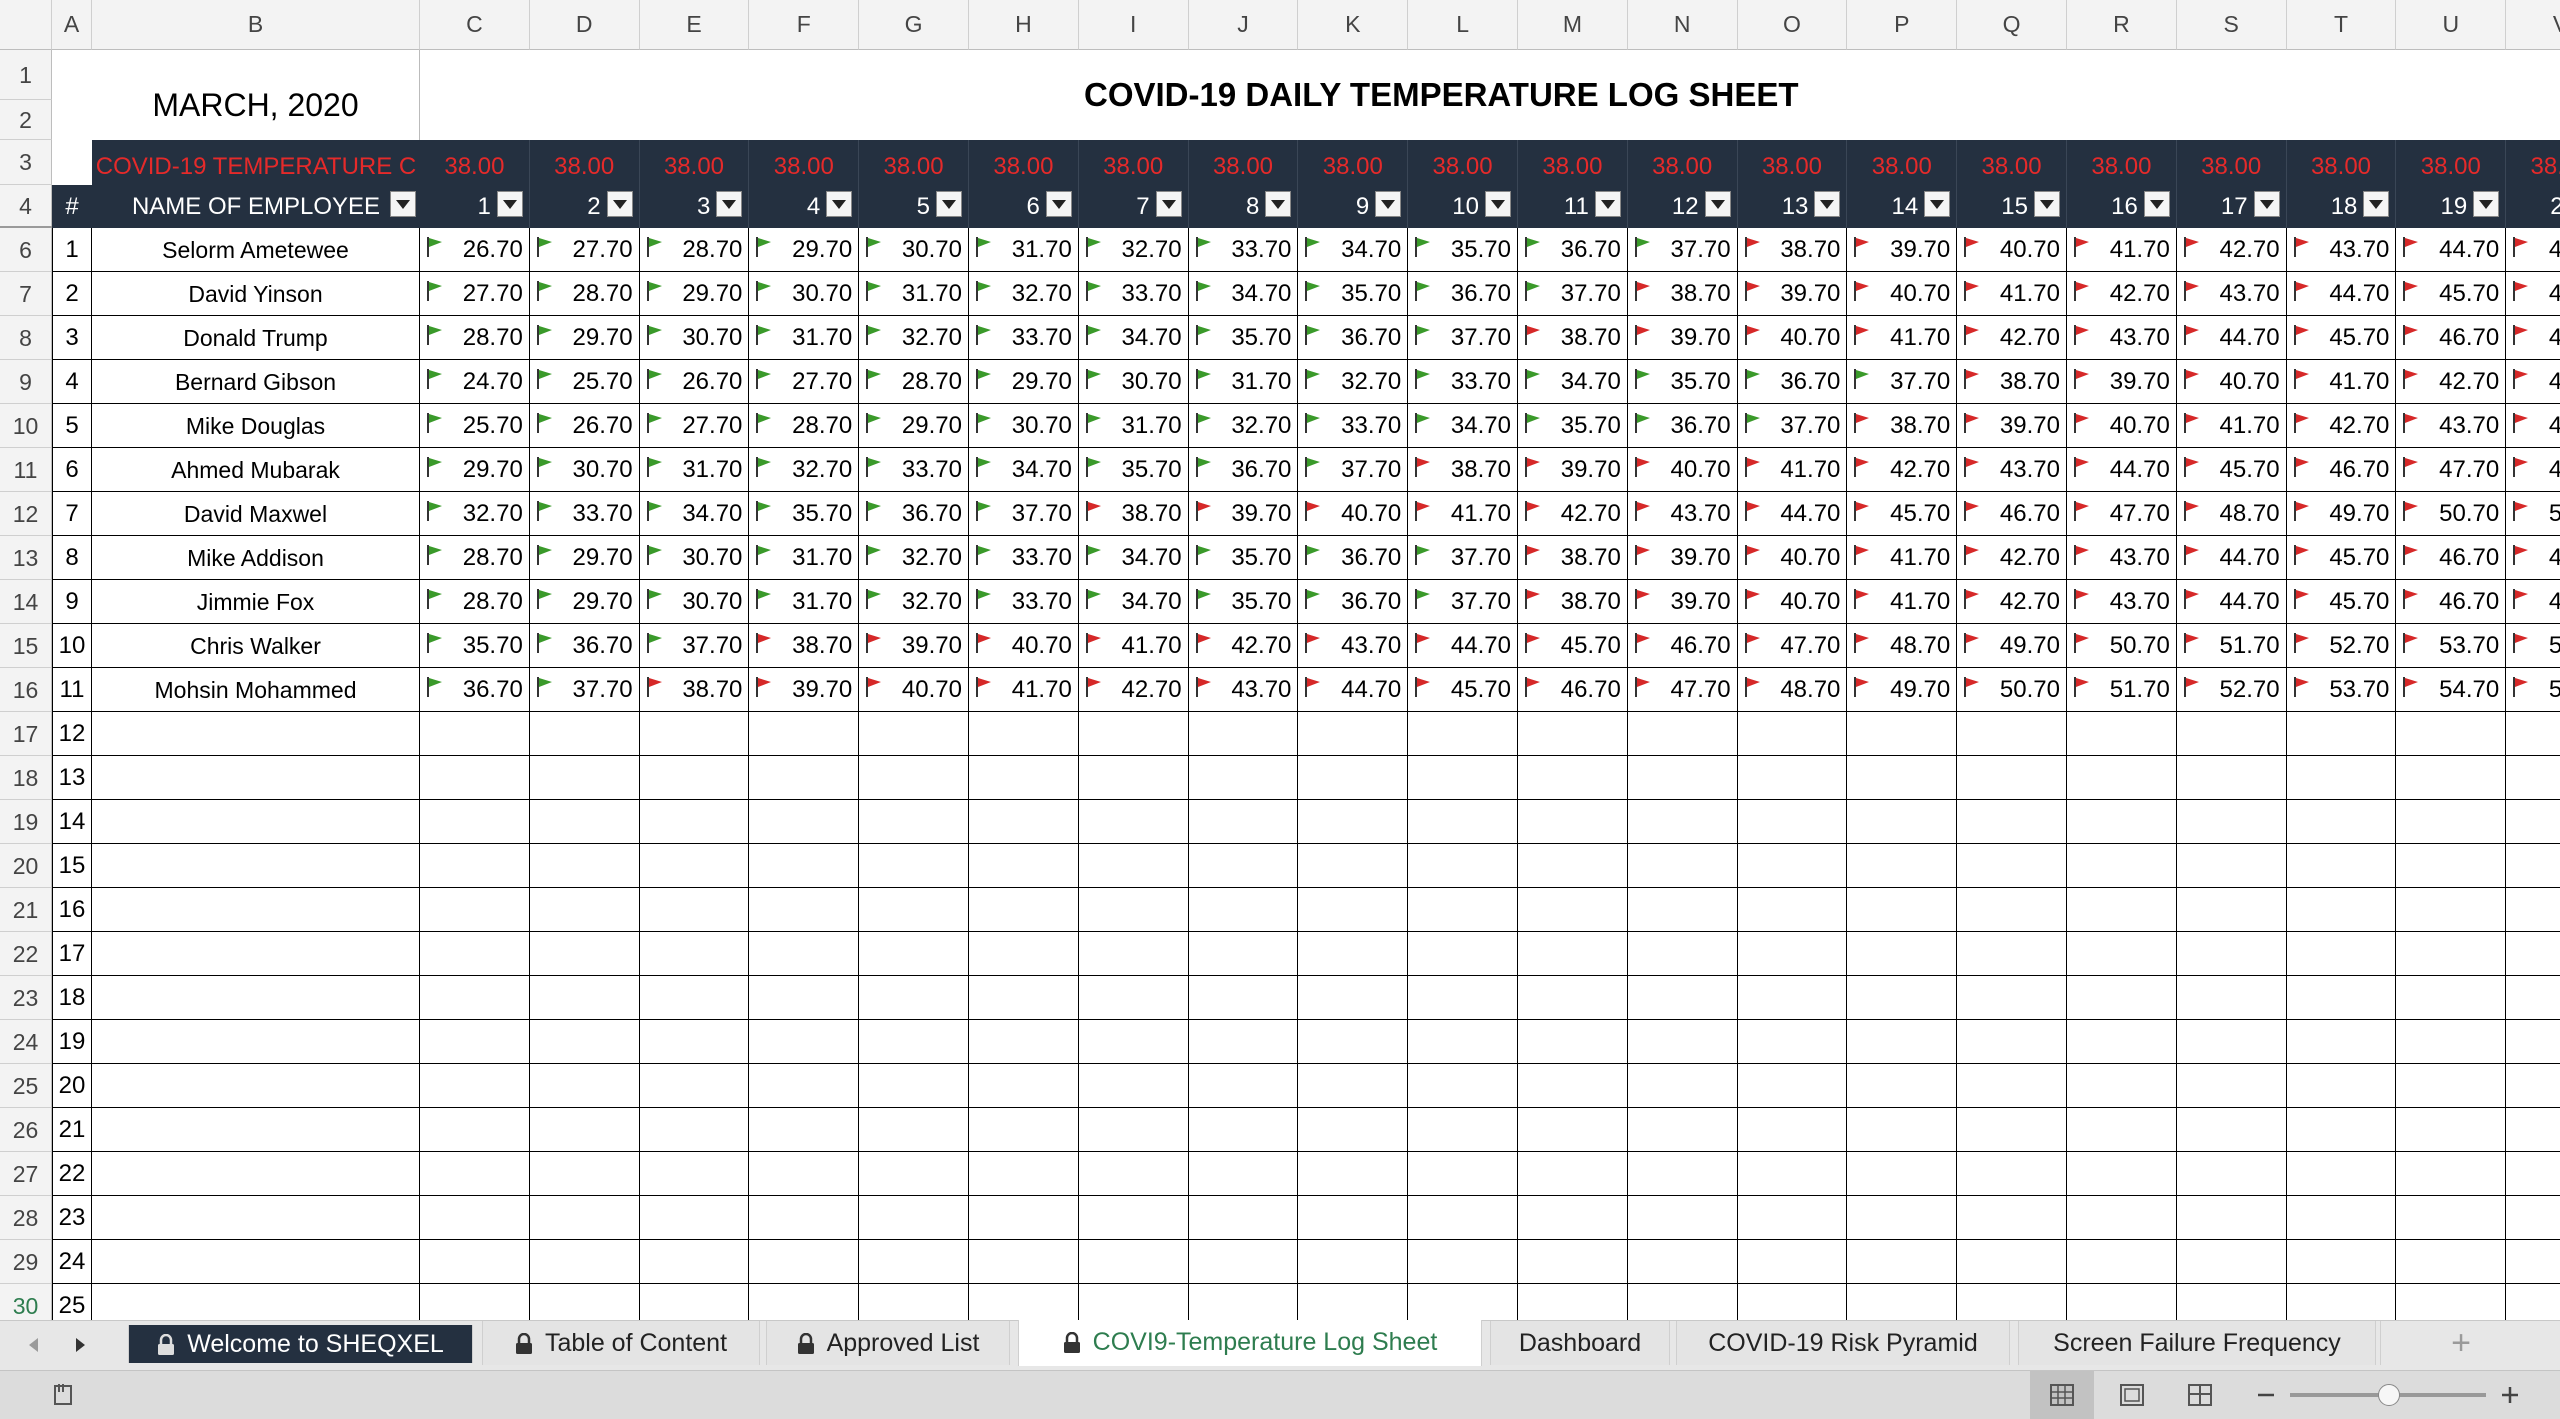 The height and width of the screenshot is (1419, 2560). What do you see at coordinates (26, 690) in the screenshot?
I see `row-header: 16` at bounding box center [26, 690].